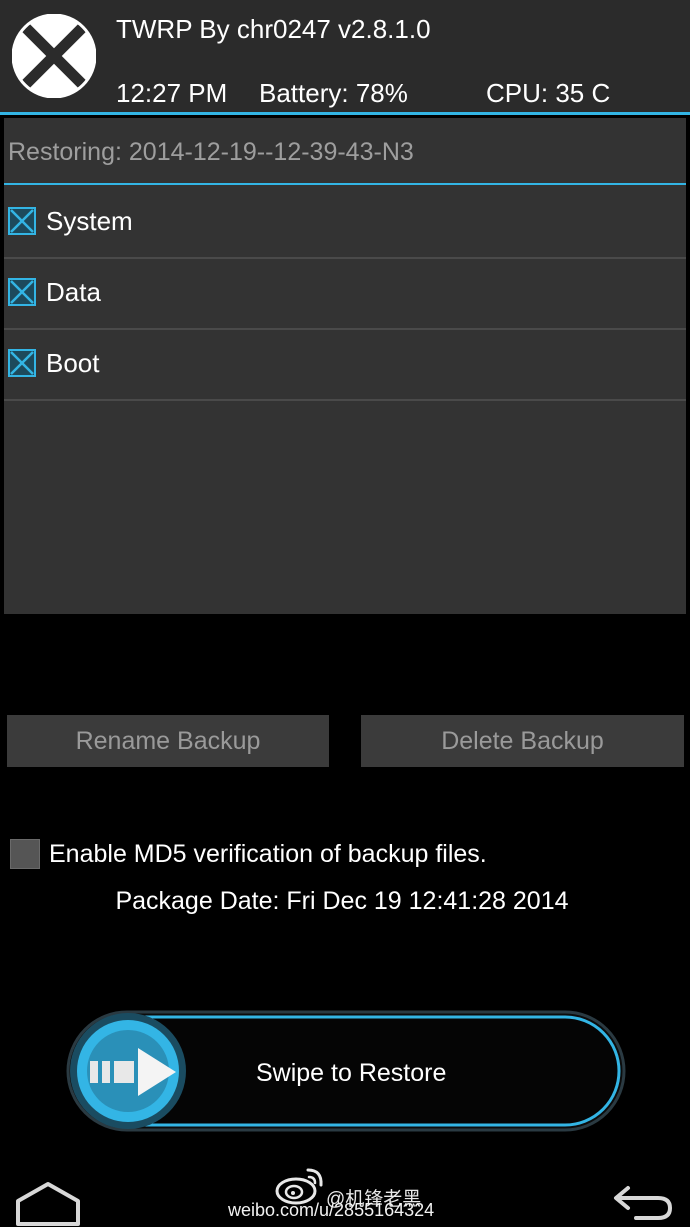 This screenshot has height=1227, width=690. I want to click on partition-label-boot: Boot, so click(73, 363).